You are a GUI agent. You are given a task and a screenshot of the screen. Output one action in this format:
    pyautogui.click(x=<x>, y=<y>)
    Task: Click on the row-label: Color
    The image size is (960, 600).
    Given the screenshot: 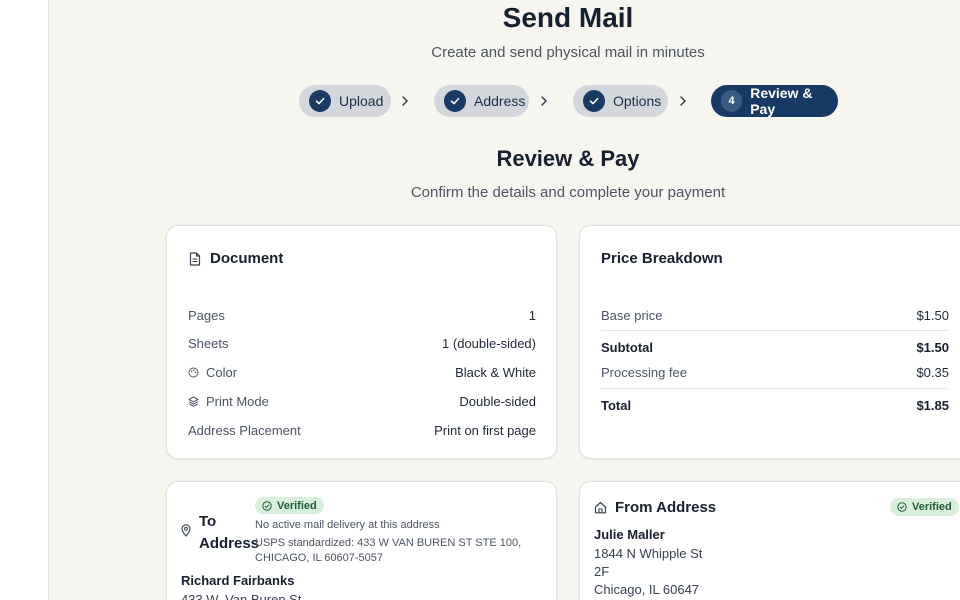 What is the action you would take?
    pyautogui.click(x=222, y=372)
    